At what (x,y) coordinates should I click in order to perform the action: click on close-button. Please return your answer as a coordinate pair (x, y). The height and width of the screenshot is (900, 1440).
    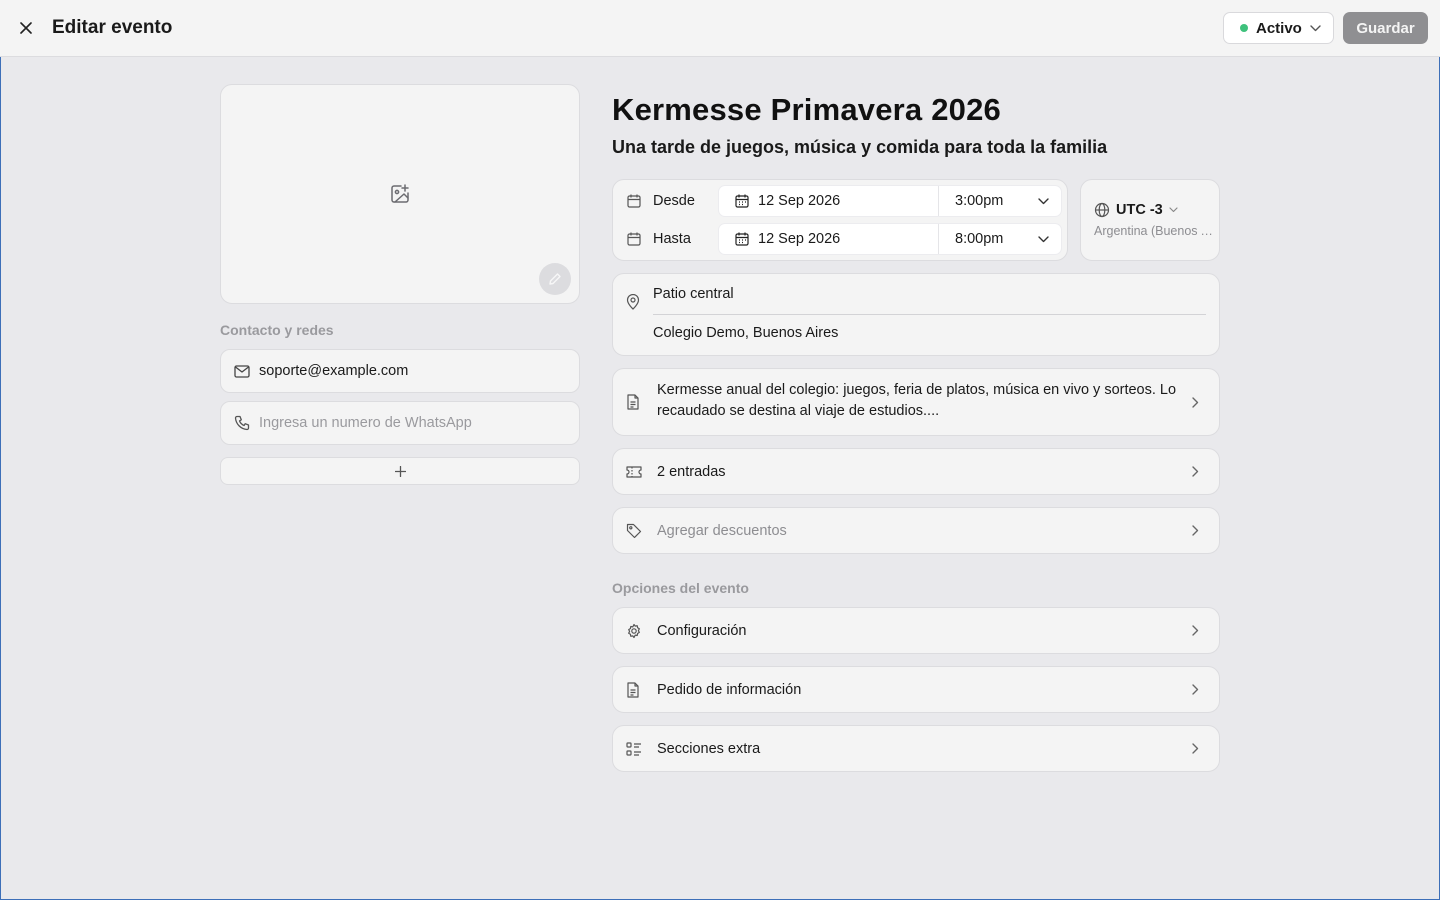
    Looking at the image, I should click on (26, 28).